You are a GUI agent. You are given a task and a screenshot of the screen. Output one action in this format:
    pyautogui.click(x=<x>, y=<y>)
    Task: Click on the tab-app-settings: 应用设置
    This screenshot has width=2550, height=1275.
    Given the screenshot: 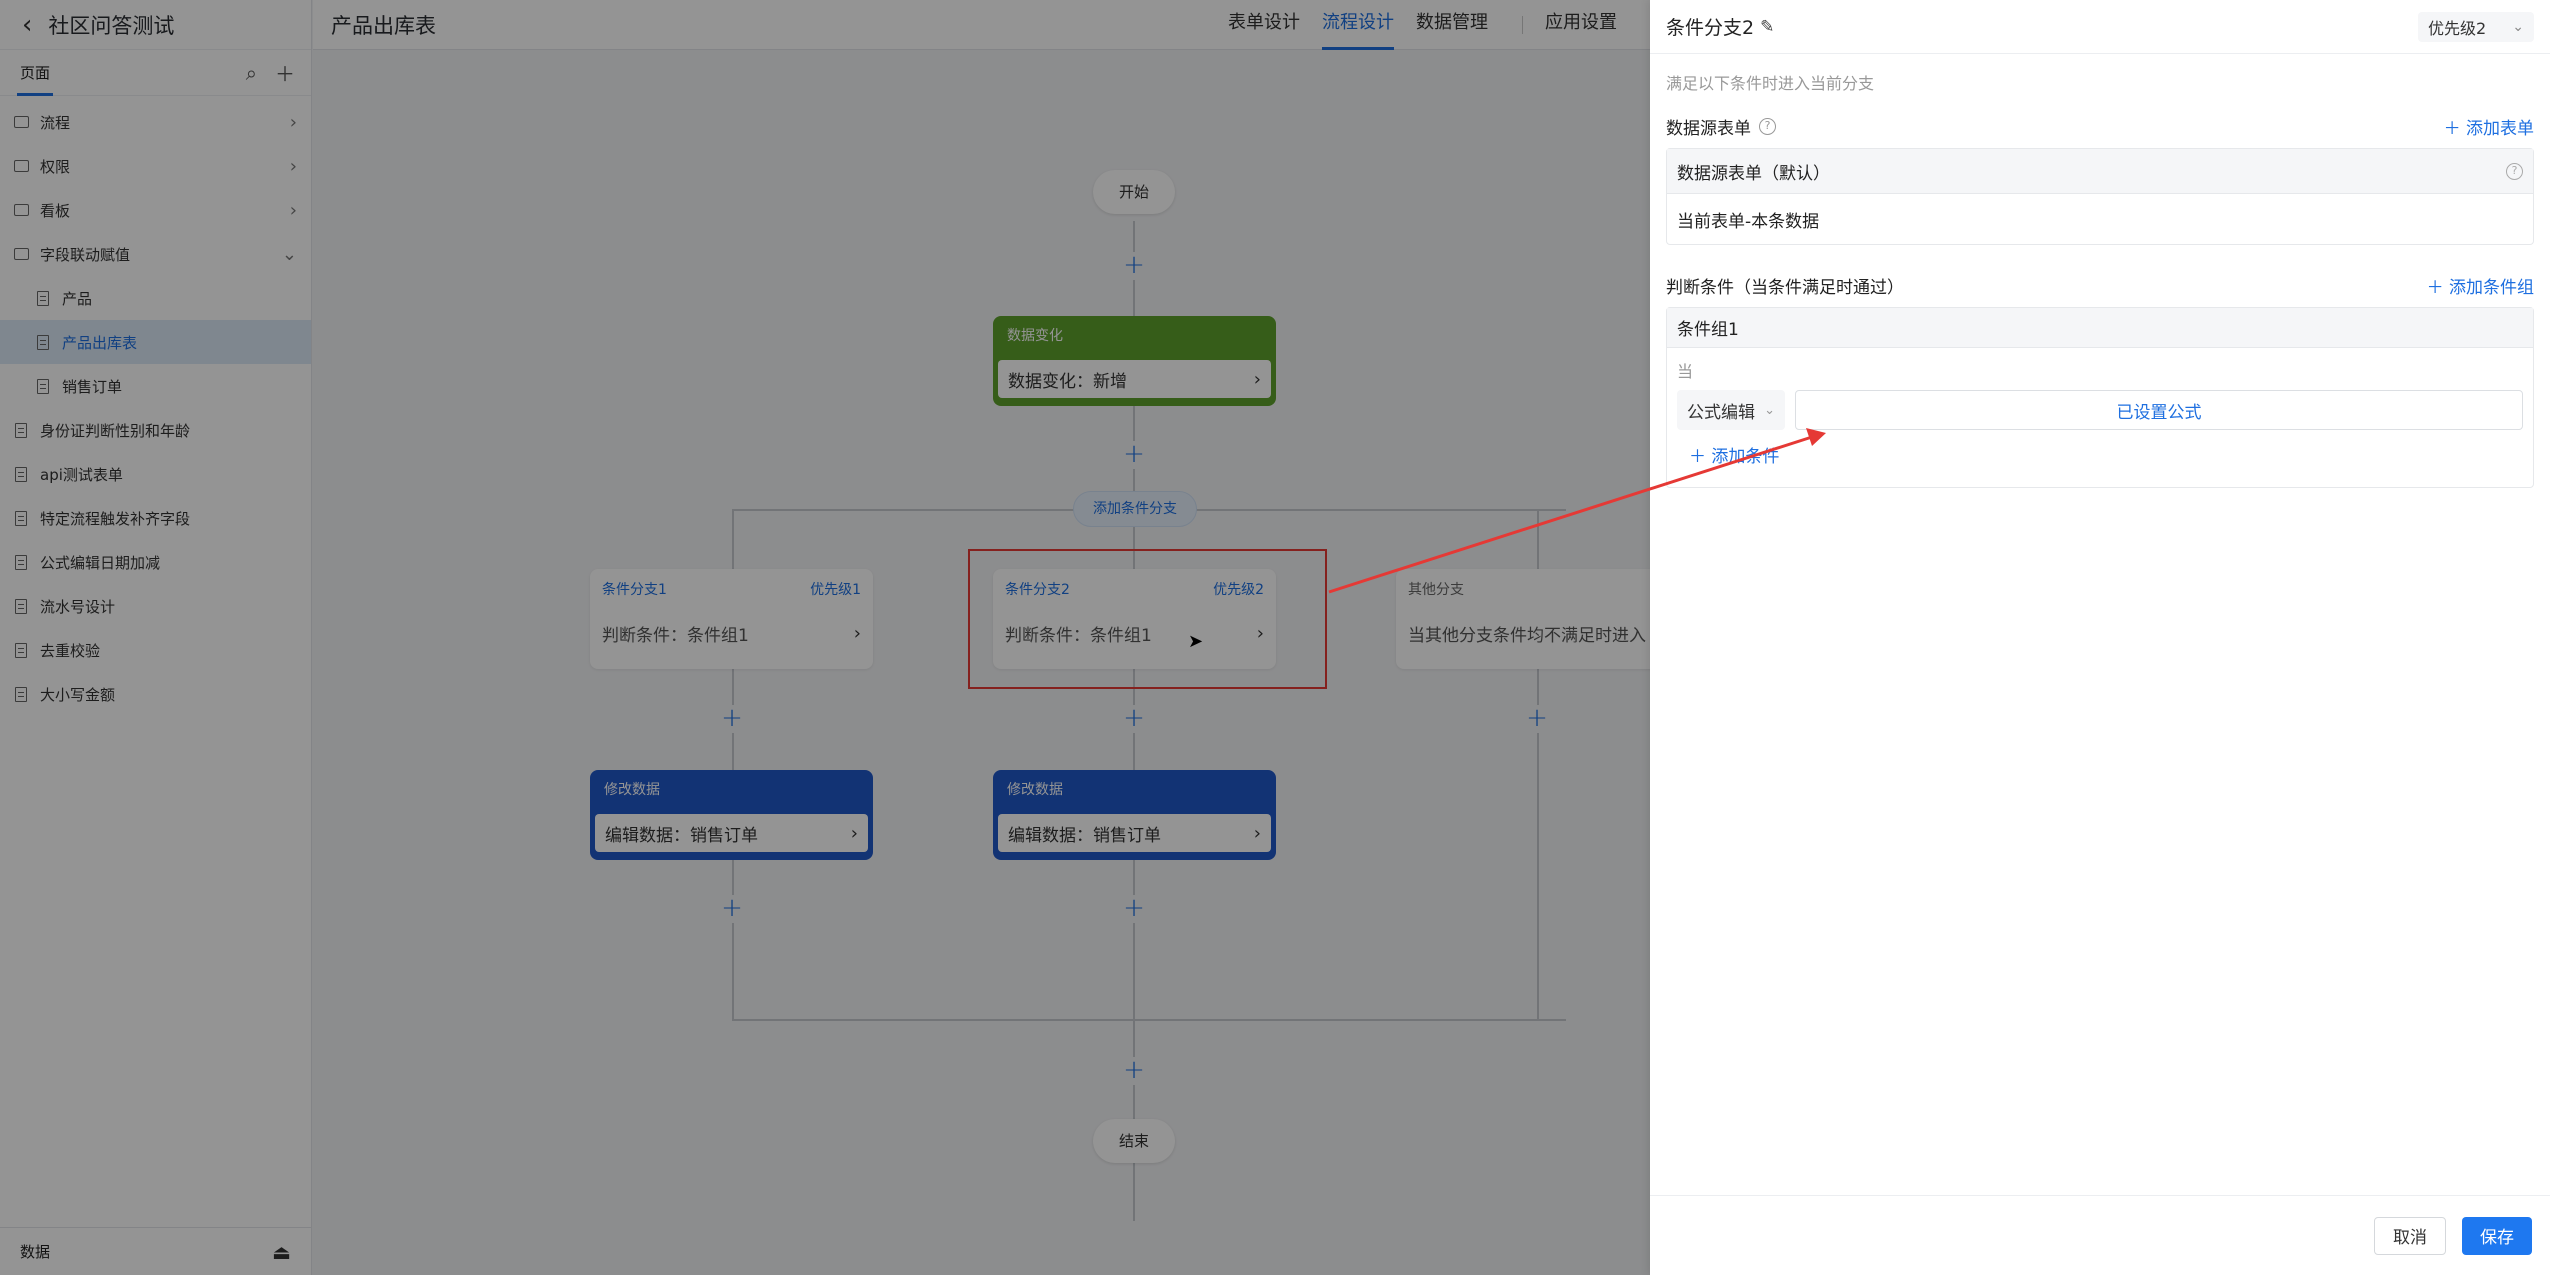 What is the action you would take?
    pyautogui.click(x=1581, y=25)
    